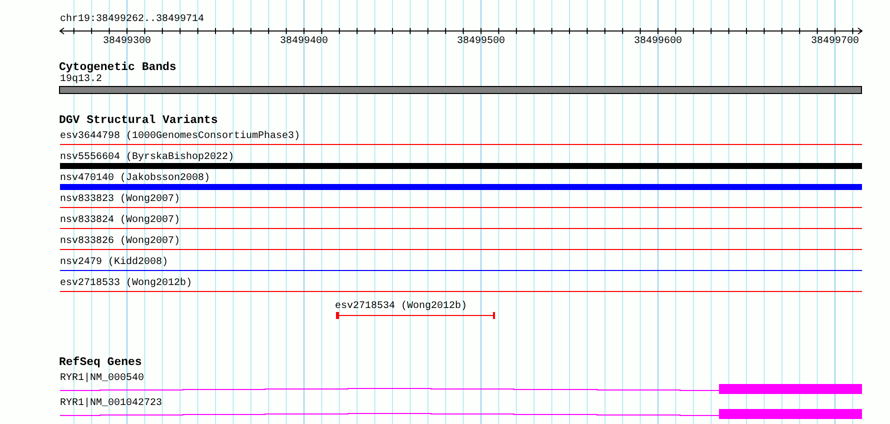 This screenshot has height=424, width=890. Describe the element at coordinates (117, 68) in the screenshot. I see `track-title: Cytogenetic Bands` at that location.